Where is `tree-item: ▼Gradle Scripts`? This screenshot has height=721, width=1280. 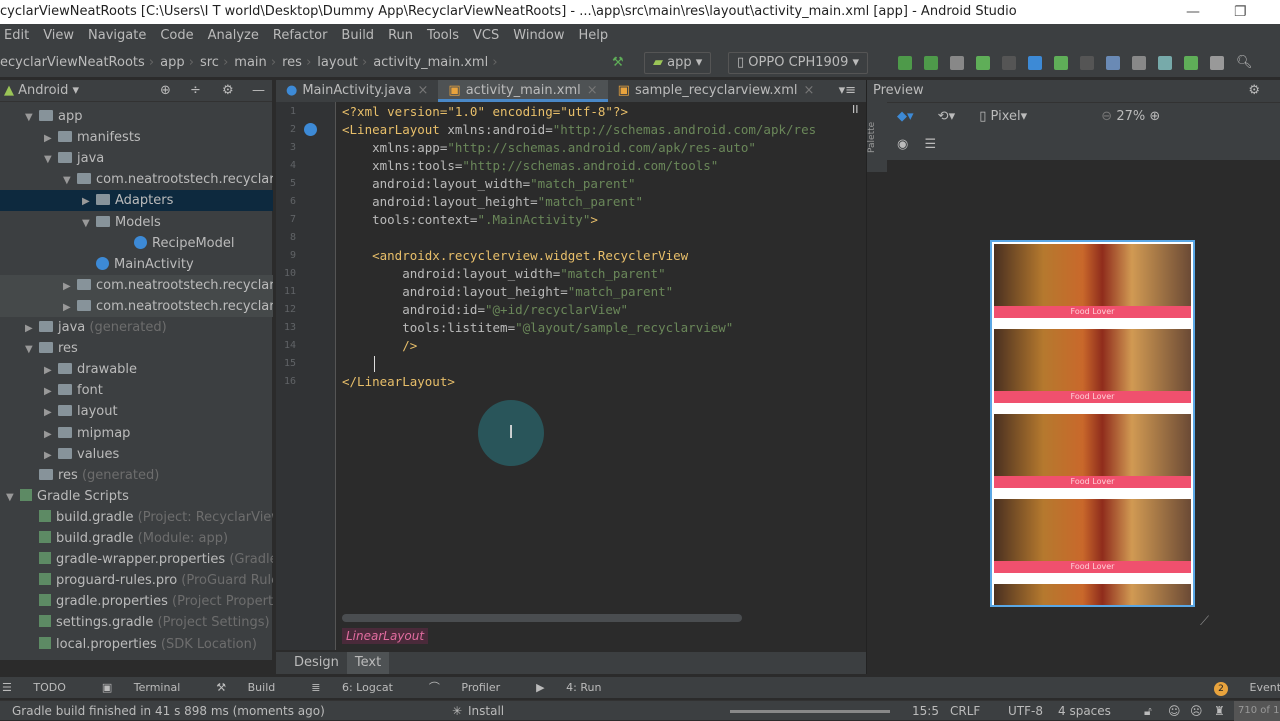 tree-item: ▼Gradle Scripts is located at coordinates (136, 496).